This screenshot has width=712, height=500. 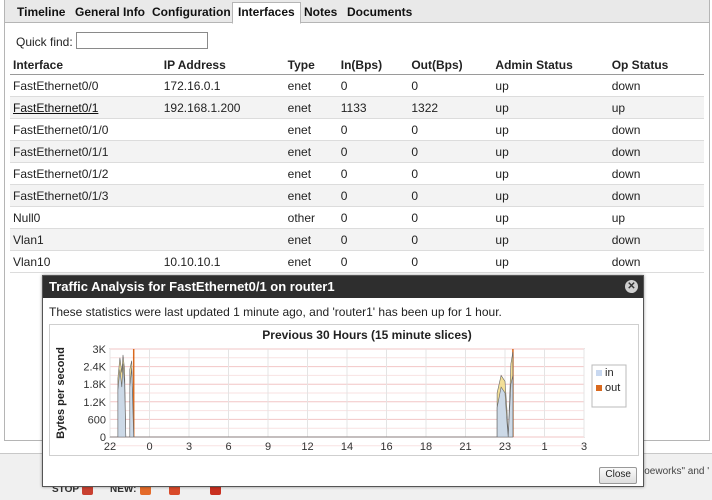 What do you see at coordinates (149, 447) in the screenshot?
I see `x-tick-label: 0` at bounding box center [149, 447].